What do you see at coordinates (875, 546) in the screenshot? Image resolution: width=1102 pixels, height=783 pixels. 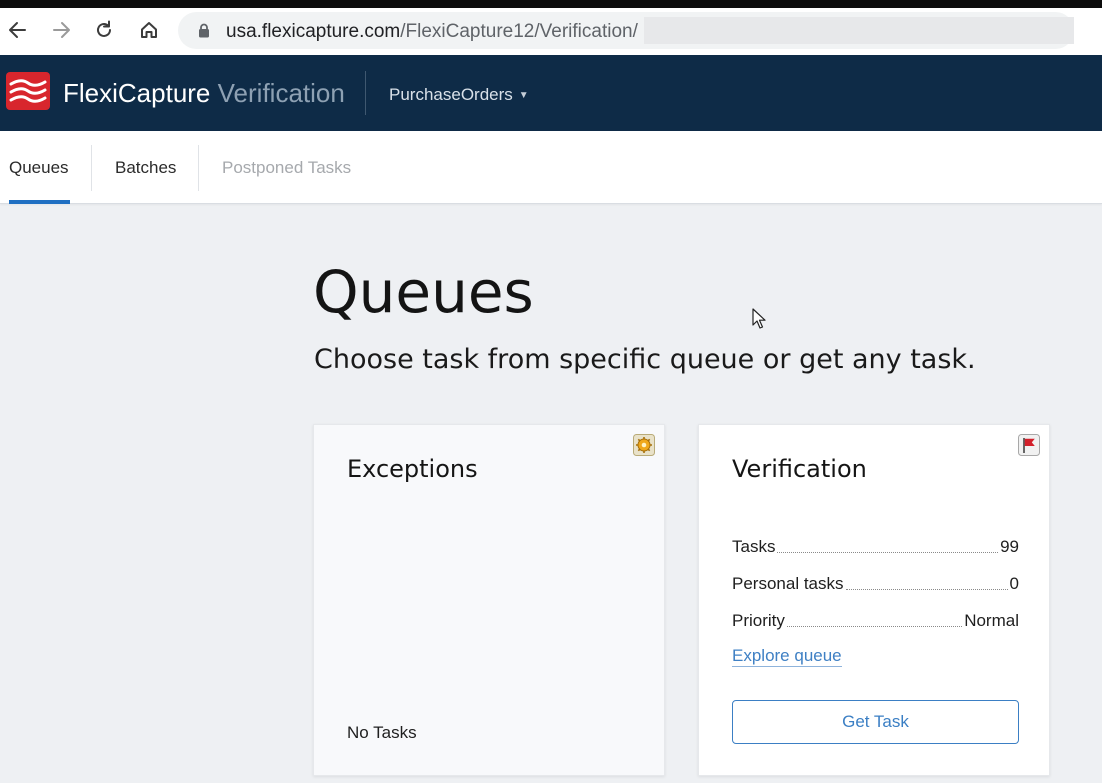 I see `stat-row-tasks: Tasks 99` at bounding box center [875, 546].